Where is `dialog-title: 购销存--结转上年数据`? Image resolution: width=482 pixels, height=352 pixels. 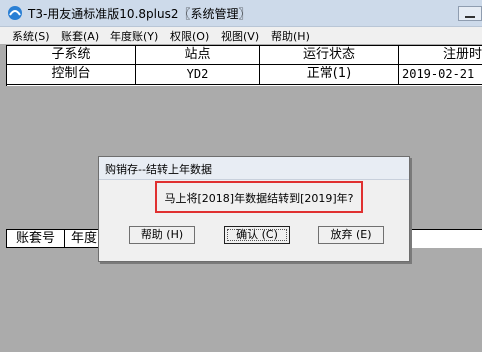
dialog-title: 购销存--结转上年数据 is located at coordinates (158, 169).